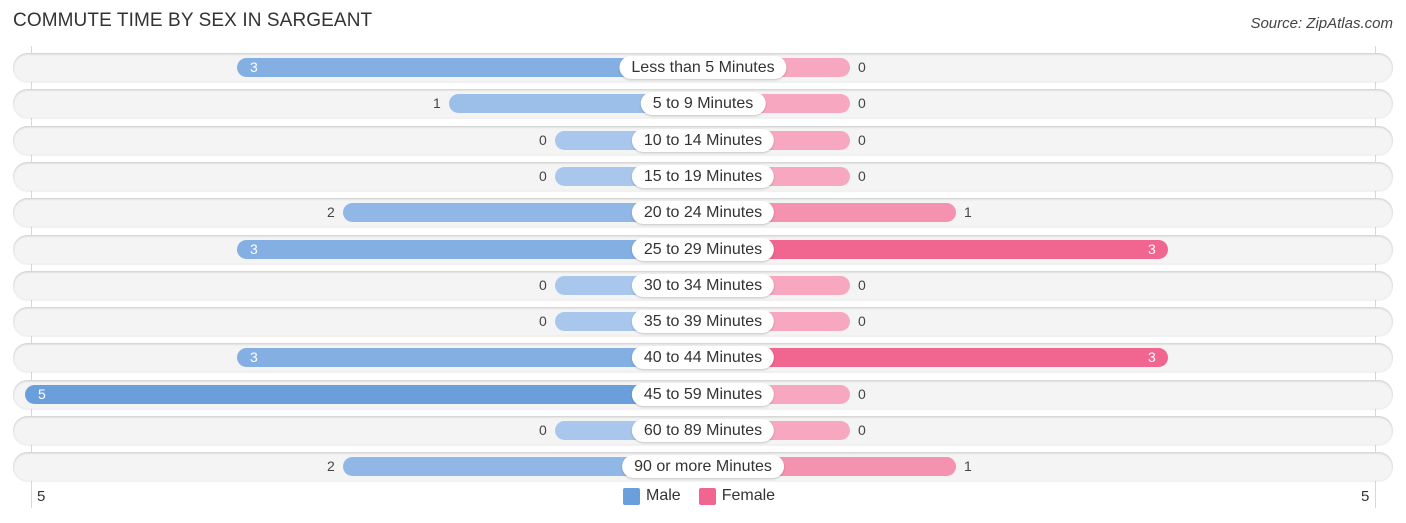  I want to click on category-label: 15 to 19 Minutes, so click(703, 176).